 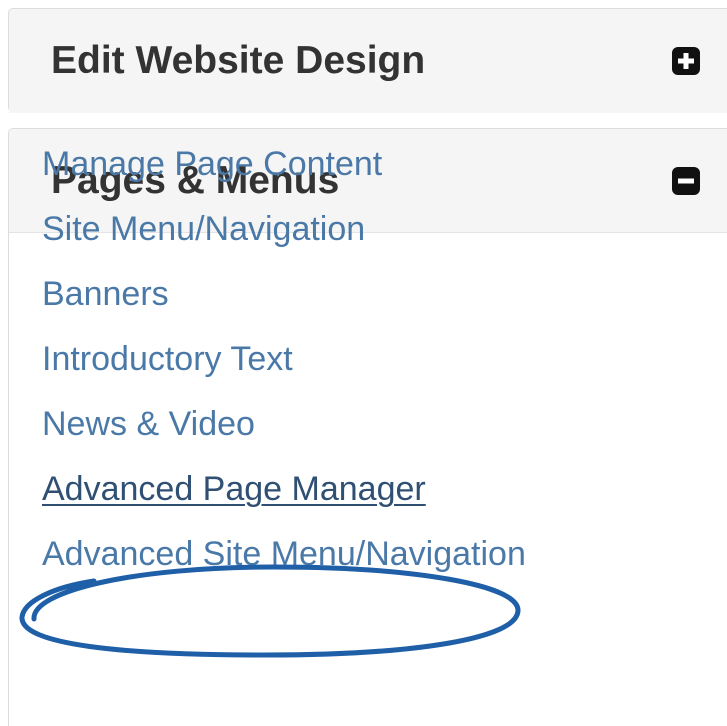 I want to click on banners-link: Banners, so click(x=105, y=294).